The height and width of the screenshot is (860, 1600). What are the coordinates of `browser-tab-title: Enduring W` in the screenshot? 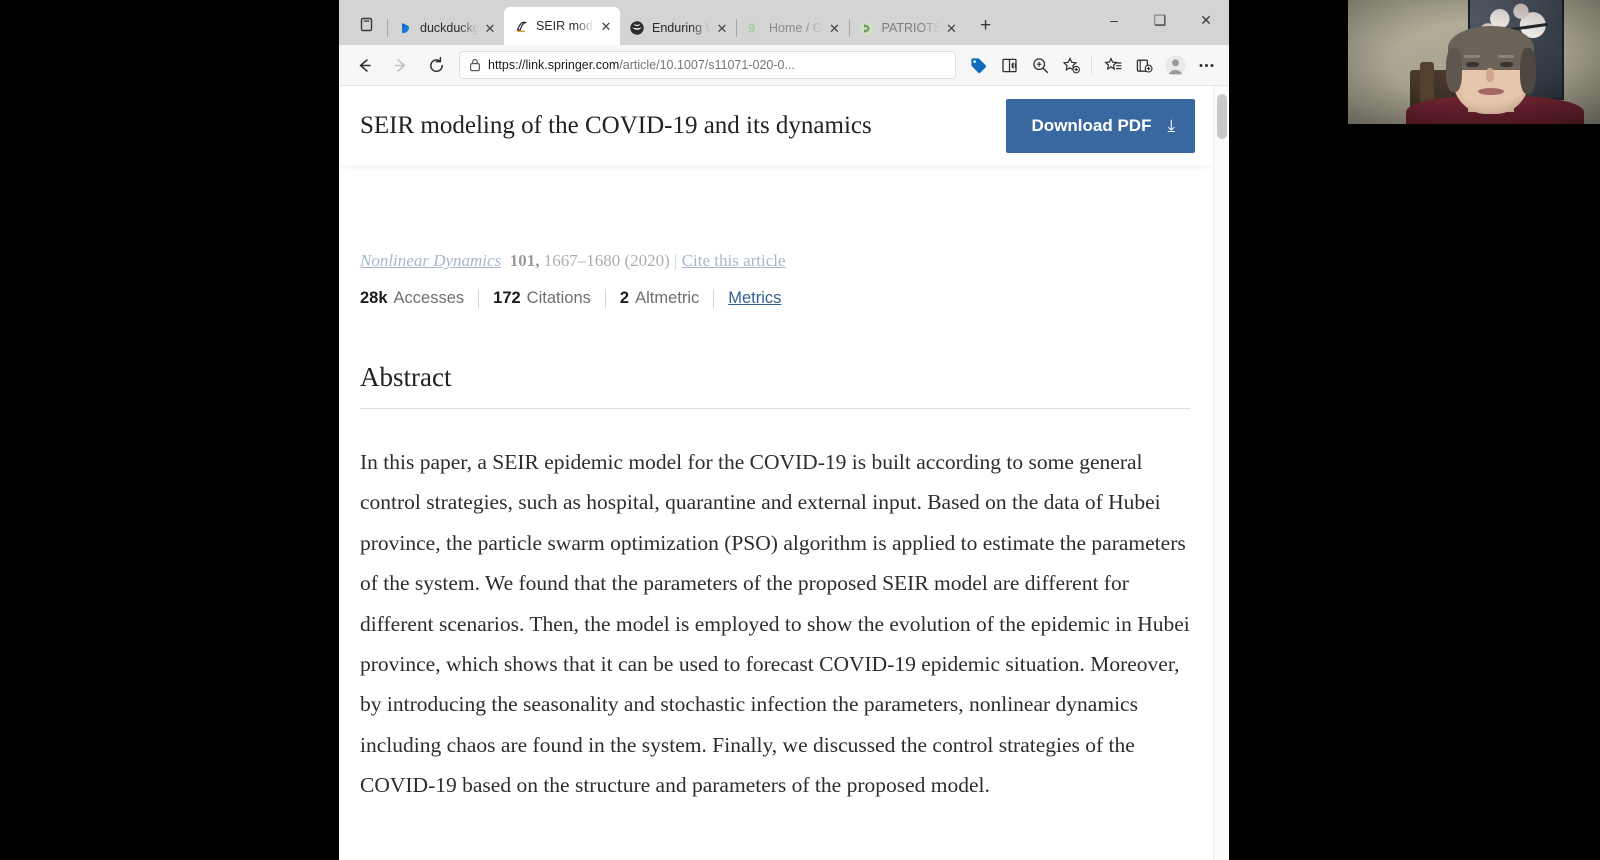 It's located at (681, 28).